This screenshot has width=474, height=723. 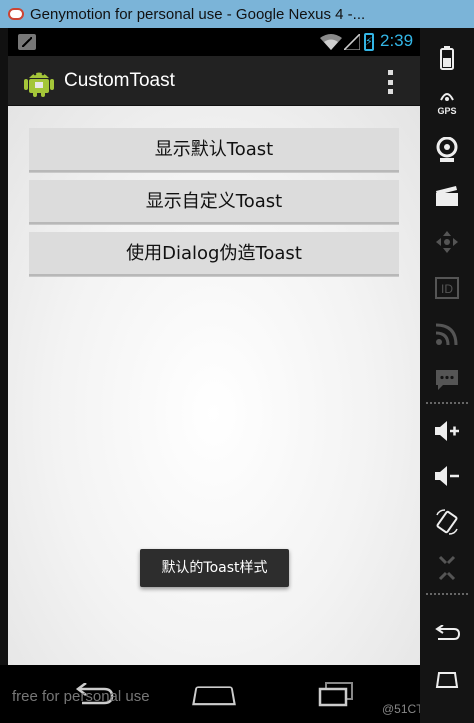 I want to click on dpad-widget-button, so click(x=447, y=242).